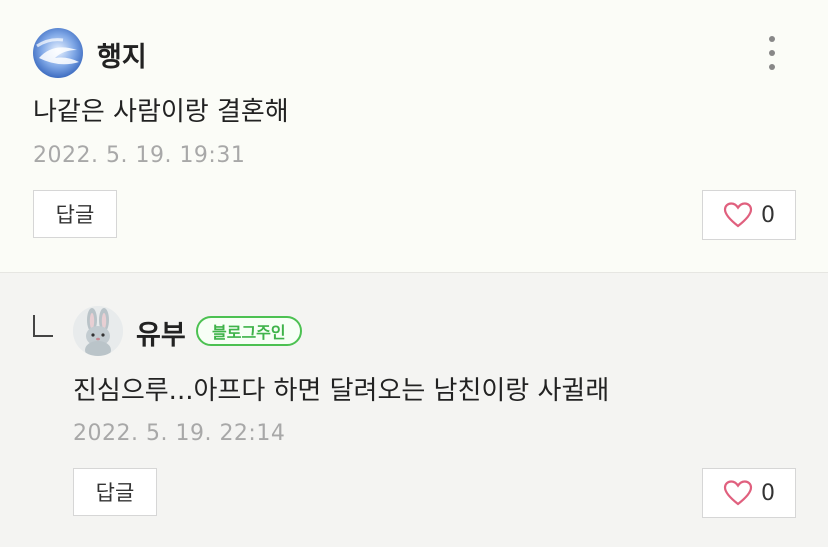 The image size is (828, 547). What do you see at coordinates (139, 155) in the screenshot?
I see `comment-date: 2022. 5. 19. 19:31` at bounding box center [139, 155].